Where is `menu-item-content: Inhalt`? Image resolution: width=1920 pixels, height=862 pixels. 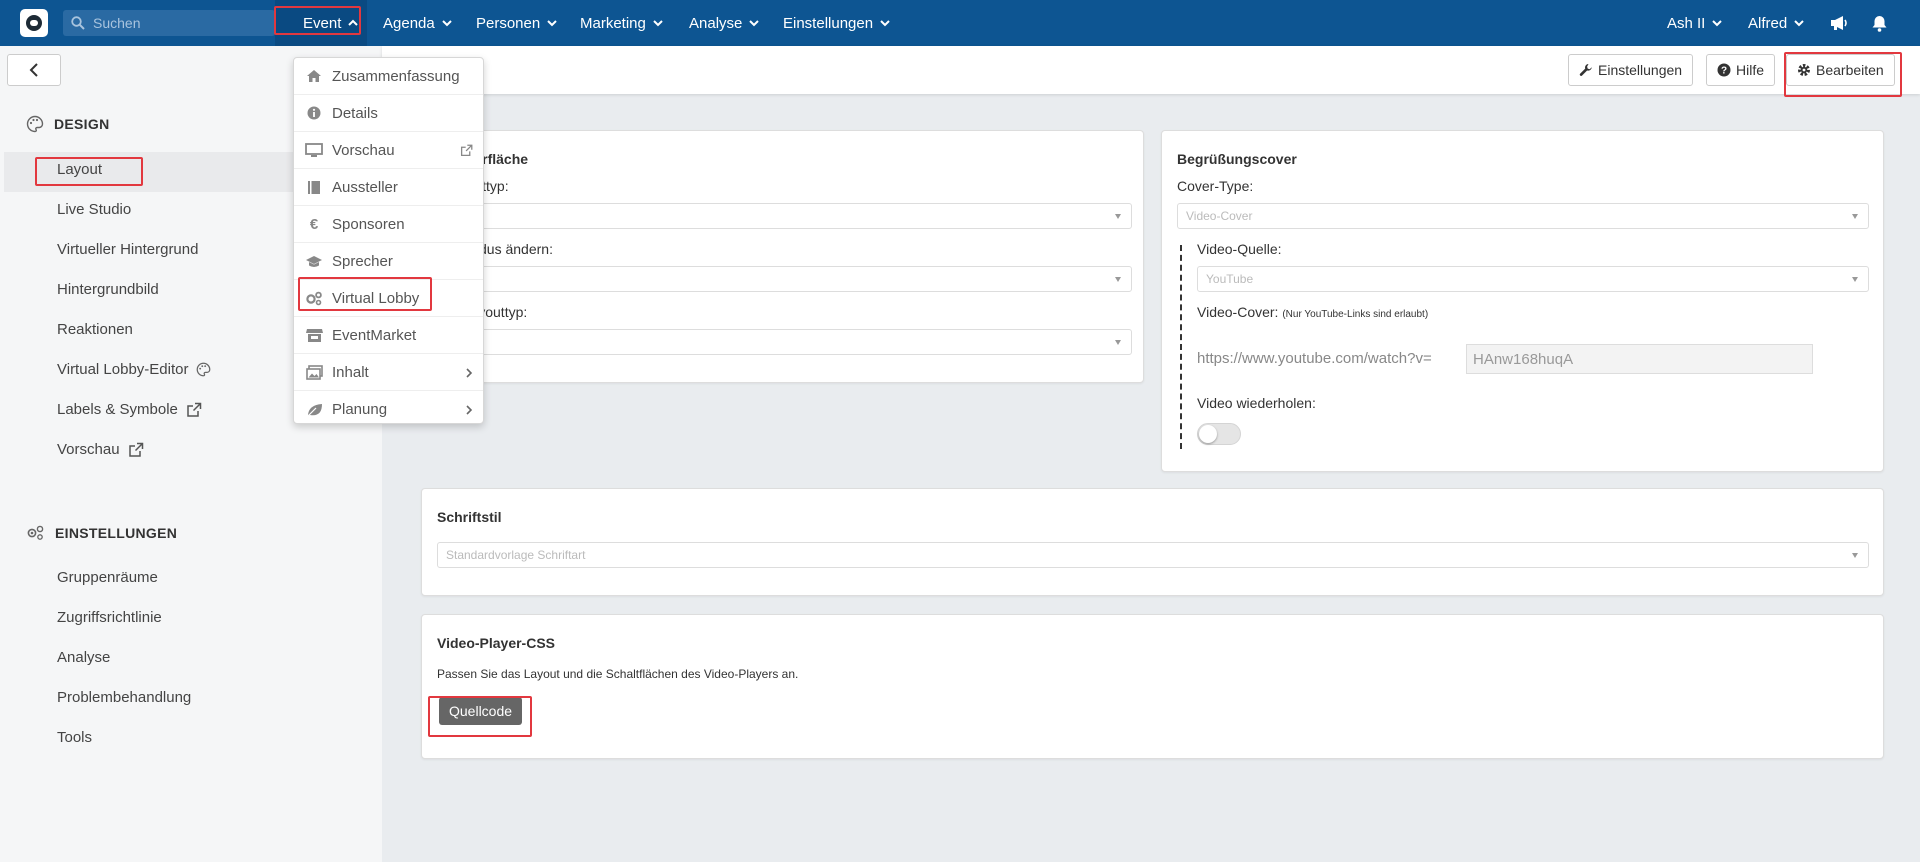
menu-item-content: Inhalt is located at coordinates (388, 372).